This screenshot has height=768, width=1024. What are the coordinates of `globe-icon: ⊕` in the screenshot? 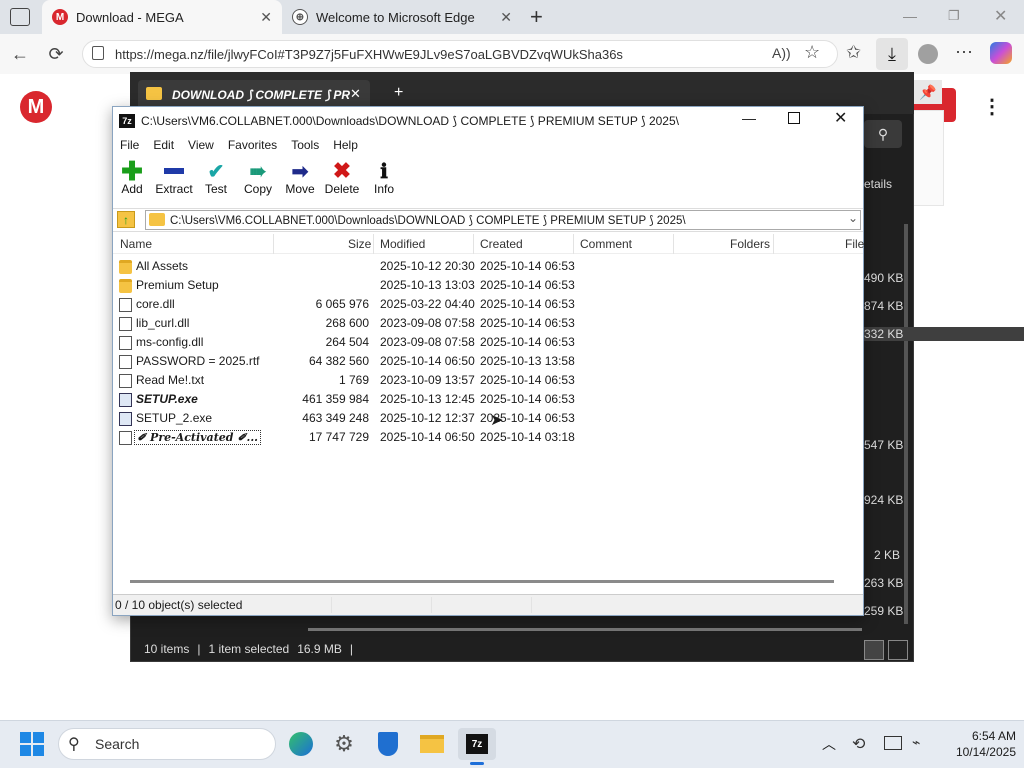 It's located at (300, 17).